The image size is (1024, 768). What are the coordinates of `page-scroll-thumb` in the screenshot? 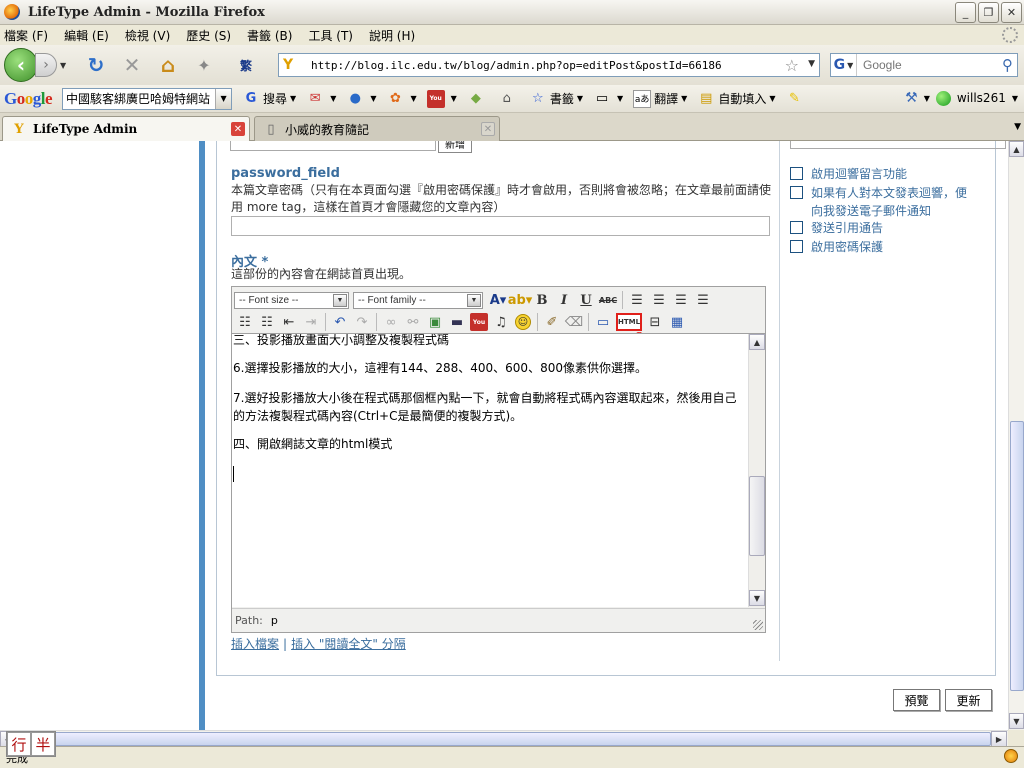 It's located at (1017, 556).